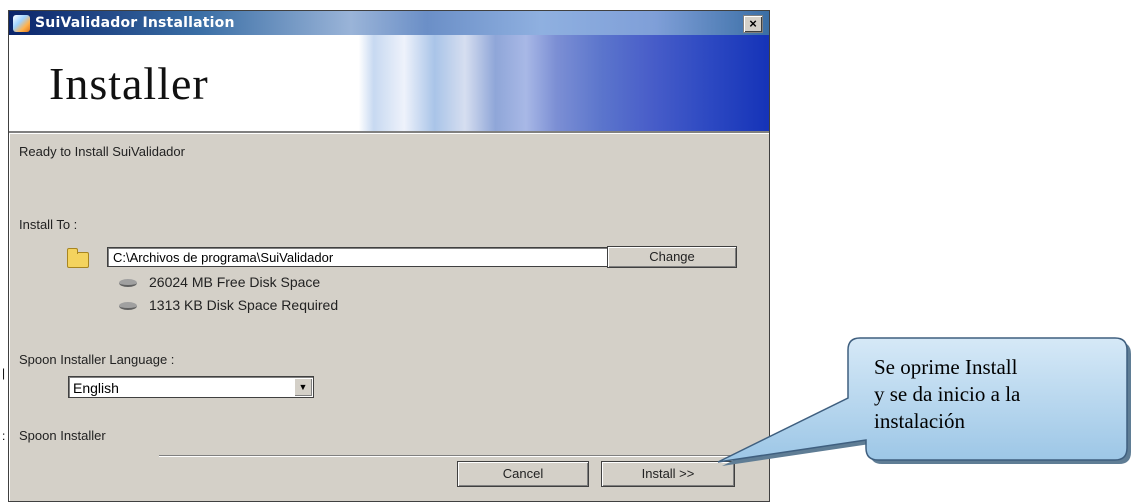 The image size is (1133, 502). I want to click on callout-line-3: instalación, so click(919, 421).